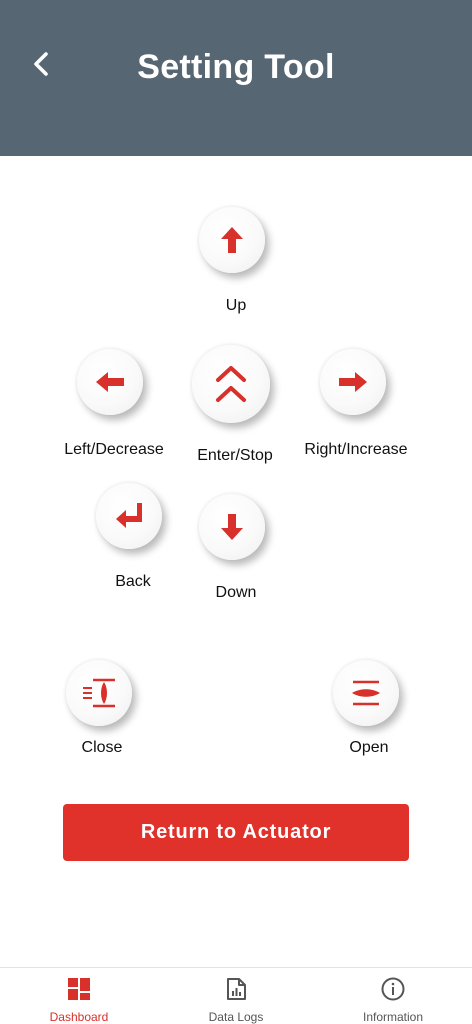 The width and height of the screenshot is (472, 1024). Describe the element at coordinates (236, 67) in the screenshot. I see `page-title: Setting Tool` at that location.